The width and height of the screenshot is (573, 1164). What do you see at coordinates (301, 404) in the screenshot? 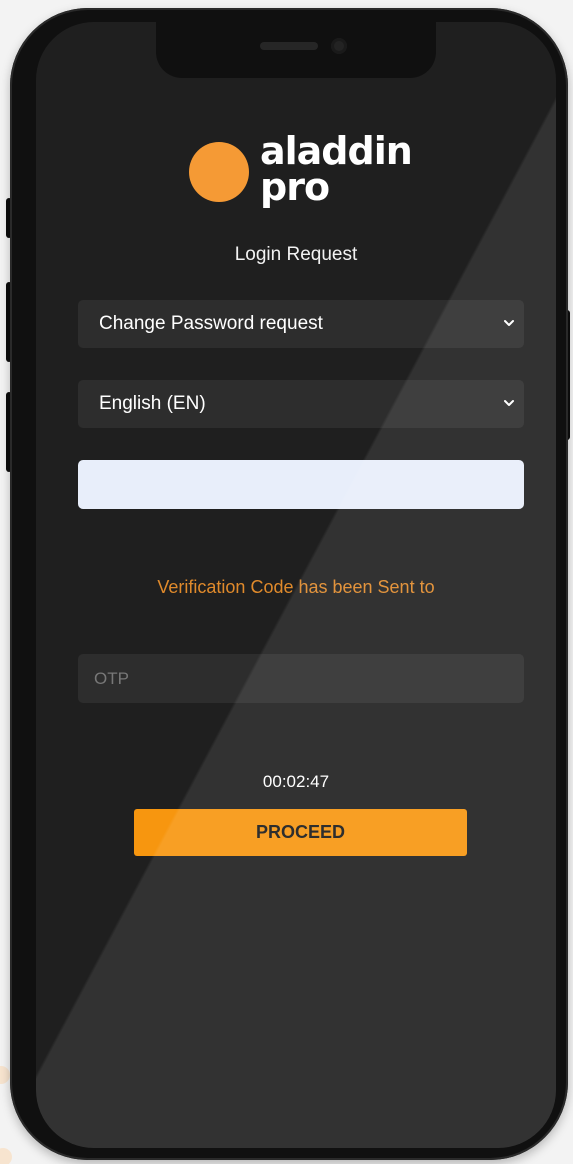
I see `language-select: English (EN)` at bounding box center [301, 404].